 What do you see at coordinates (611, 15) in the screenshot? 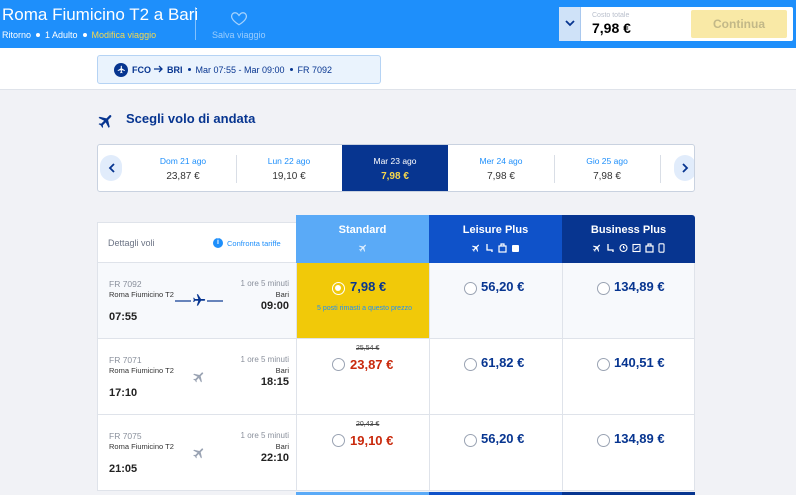
I see `total-label: Costo totale` at bounding box center [611, 15].